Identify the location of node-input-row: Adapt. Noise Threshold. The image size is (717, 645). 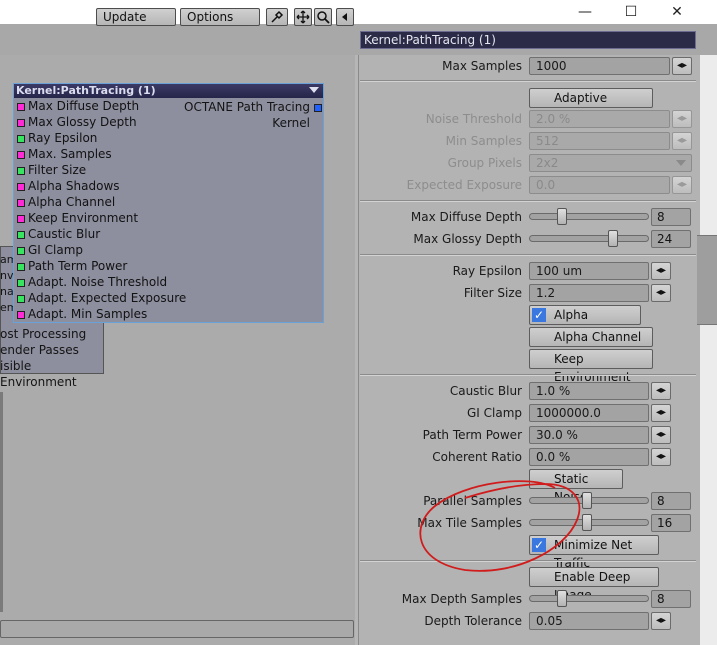
(168, 282).